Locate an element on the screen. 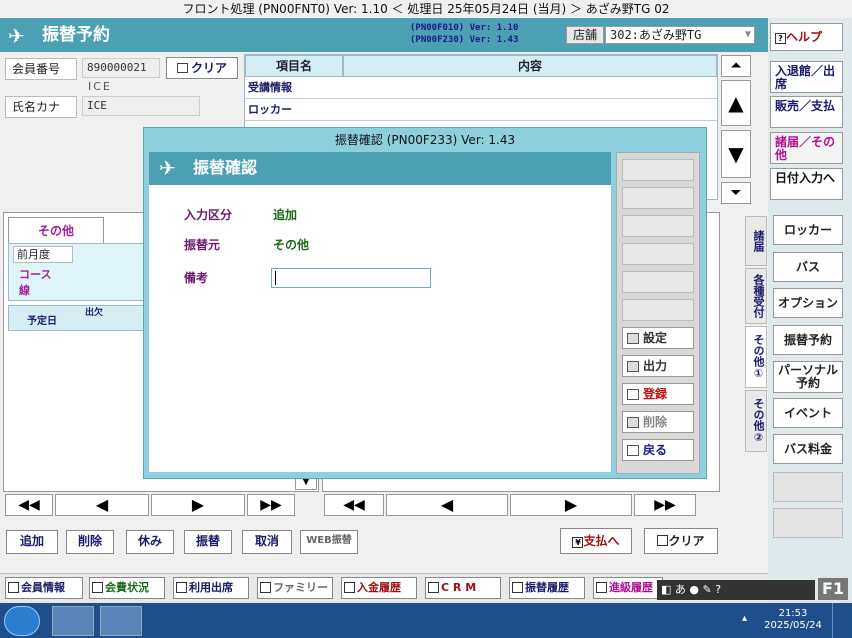 This screenshot has width=852, height=638. help-icon: ? is located at coordinates (780, 38).